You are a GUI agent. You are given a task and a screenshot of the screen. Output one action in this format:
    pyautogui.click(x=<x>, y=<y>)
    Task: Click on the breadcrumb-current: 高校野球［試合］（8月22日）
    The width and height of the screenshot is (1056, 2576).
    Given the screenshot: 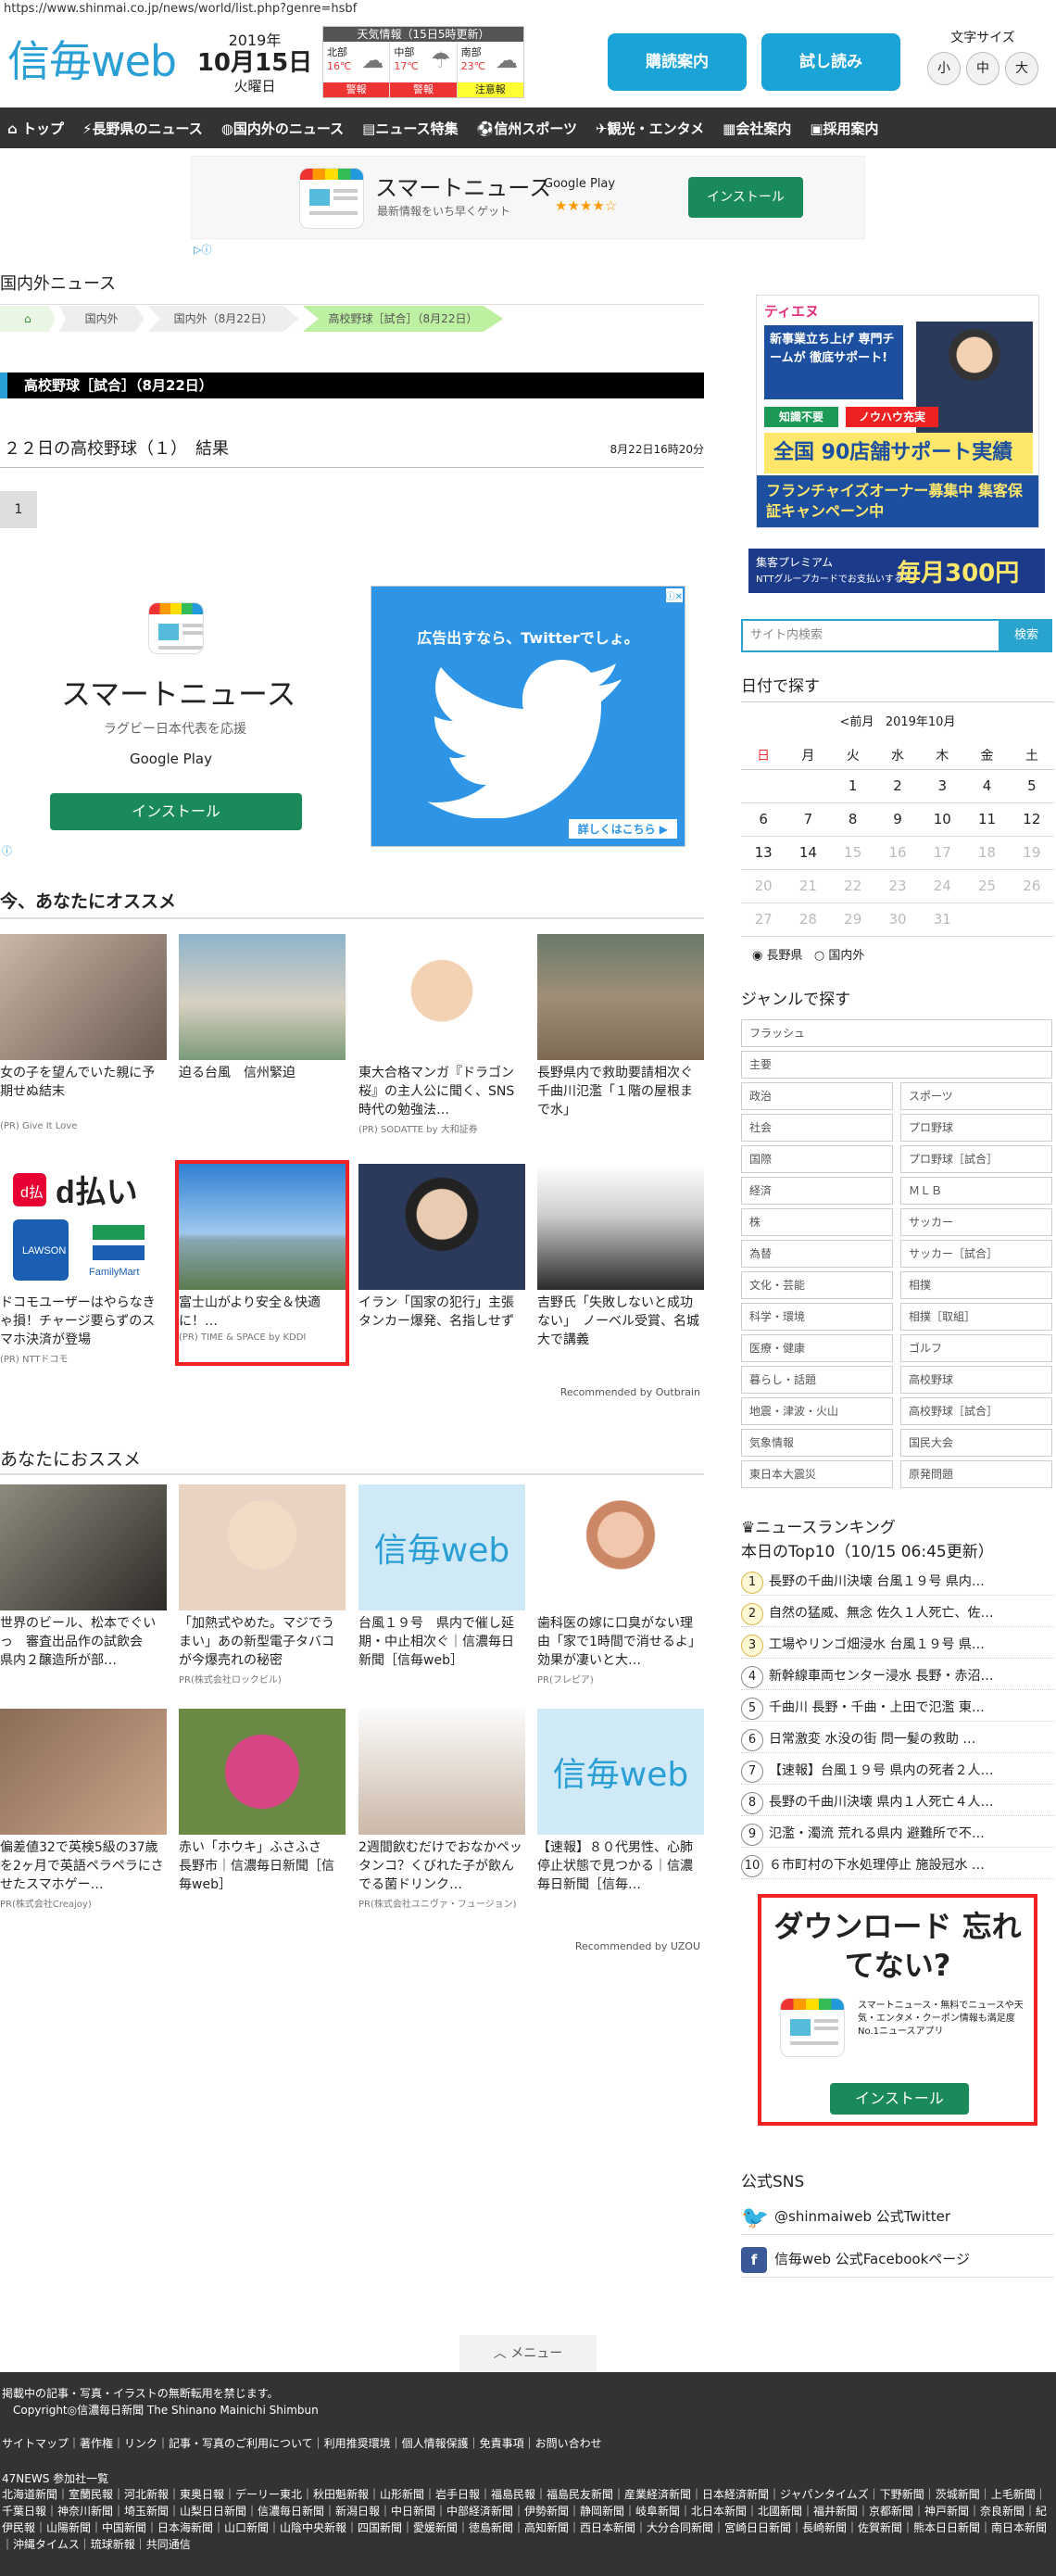 What is the action you would take?
    pyautogui.click(x=403, y=319)
    